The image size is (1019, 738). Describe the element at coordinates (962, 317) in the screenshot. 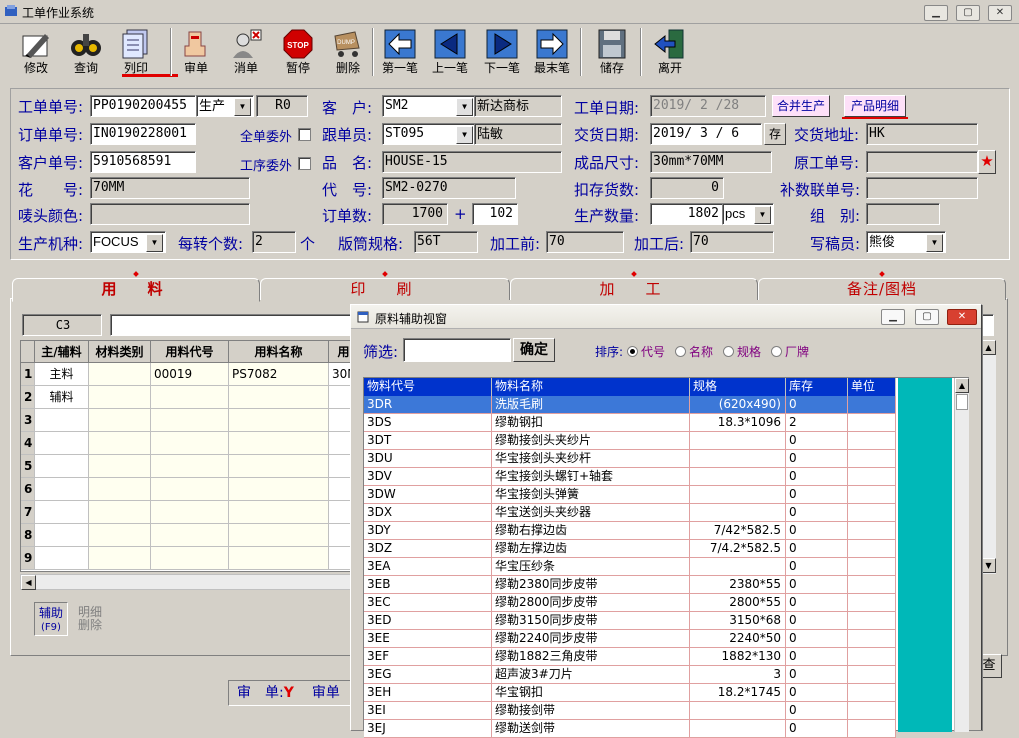

I see `dialog-close-button: ✕` at that location.